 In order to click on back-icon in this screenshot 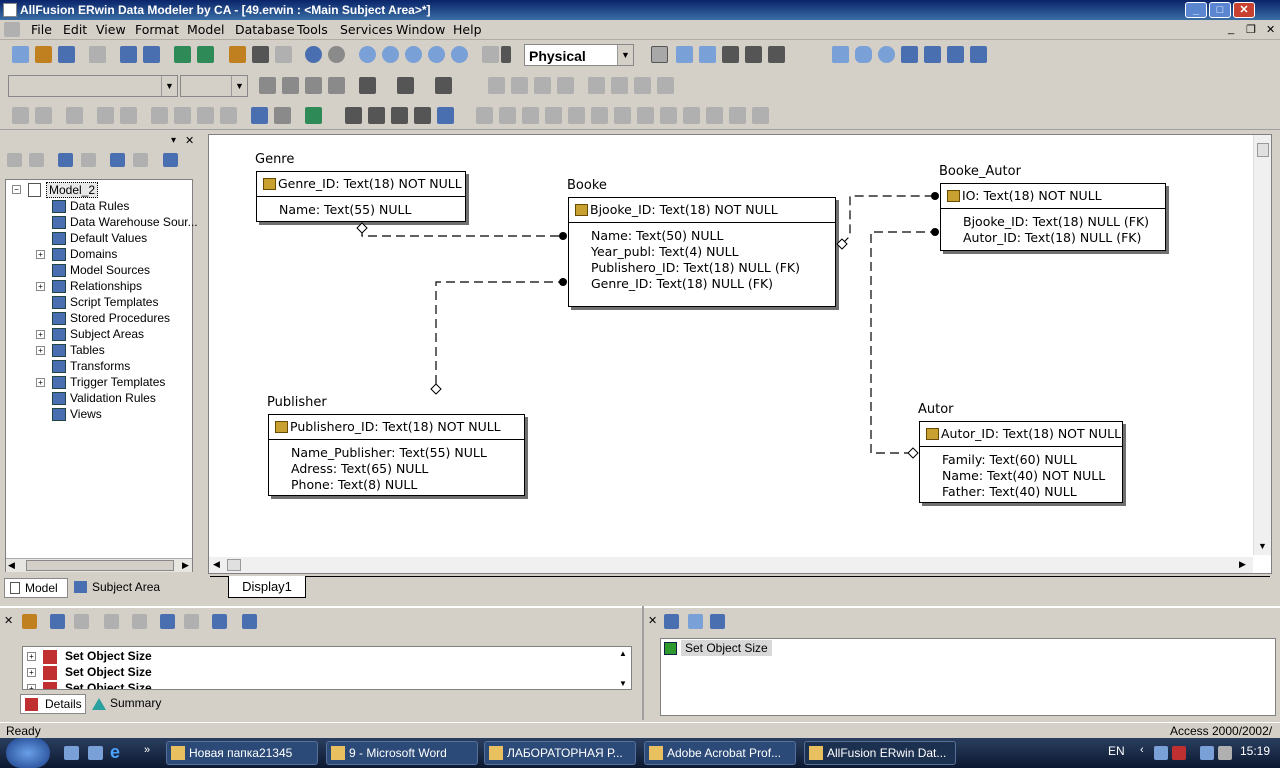, I will do `click(14, 160)`.